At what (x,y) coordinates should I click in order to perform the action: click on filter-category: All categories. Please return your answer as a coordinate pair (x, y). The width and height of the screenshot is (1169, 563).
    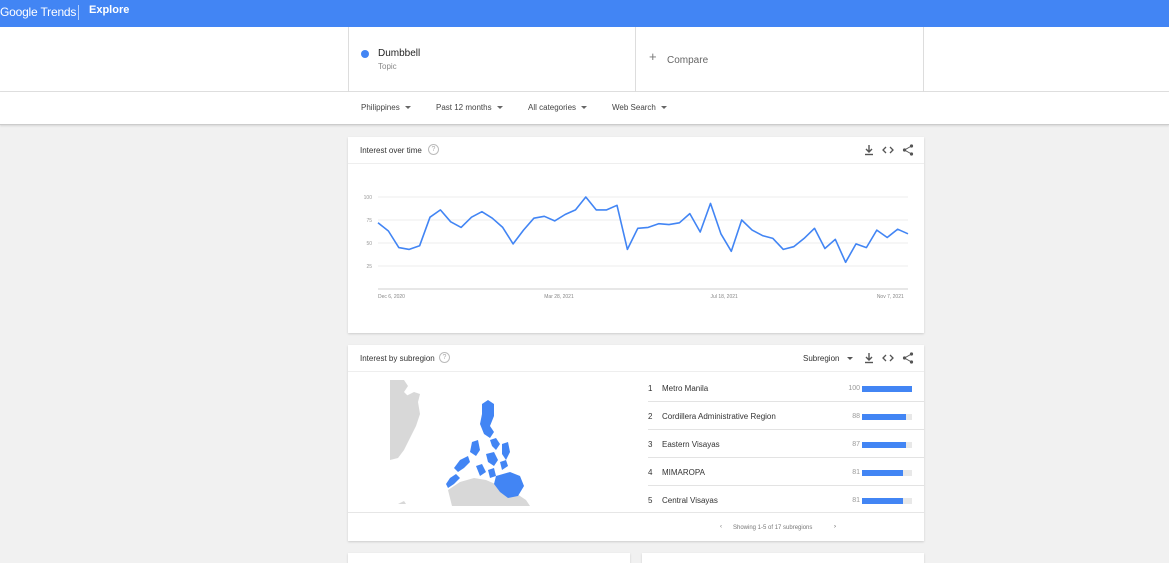
    Looking at the image, I should click on (558, 107).